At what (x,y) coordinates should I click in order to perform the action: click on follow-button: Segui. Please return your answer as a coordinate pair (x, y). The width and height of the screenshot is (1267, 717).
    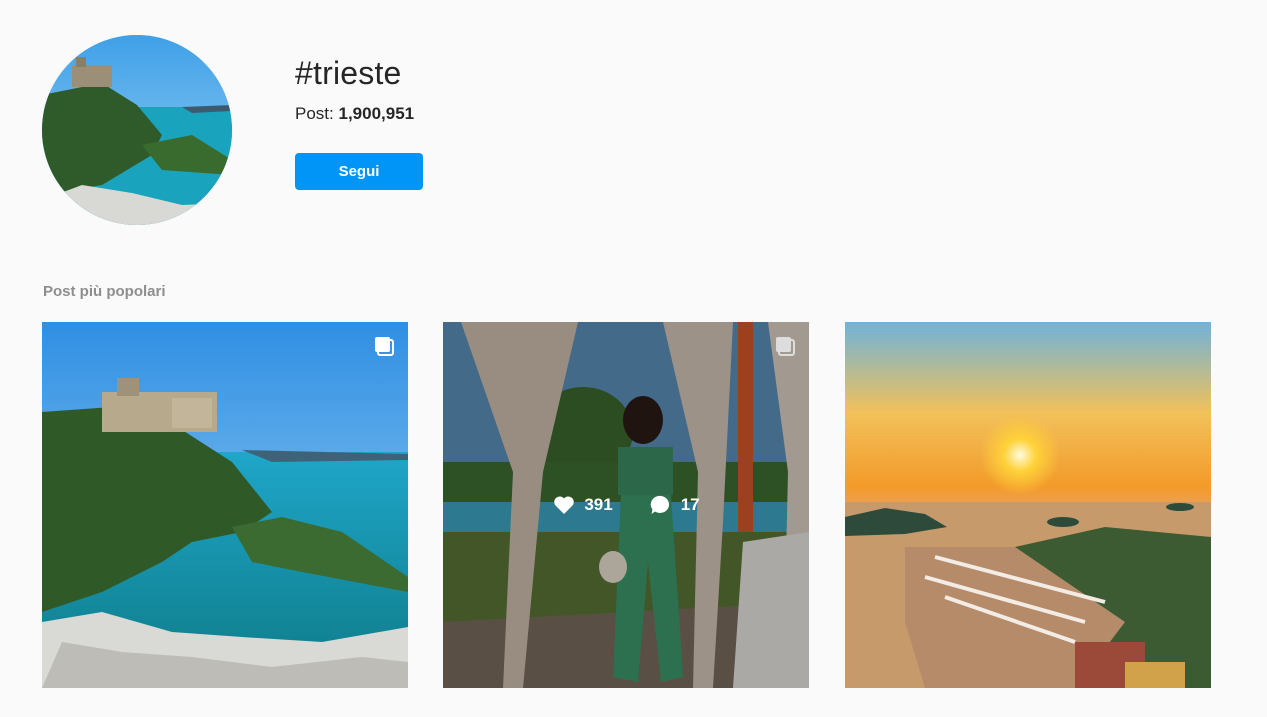
    Looking at the image, I should click on (359, 171).